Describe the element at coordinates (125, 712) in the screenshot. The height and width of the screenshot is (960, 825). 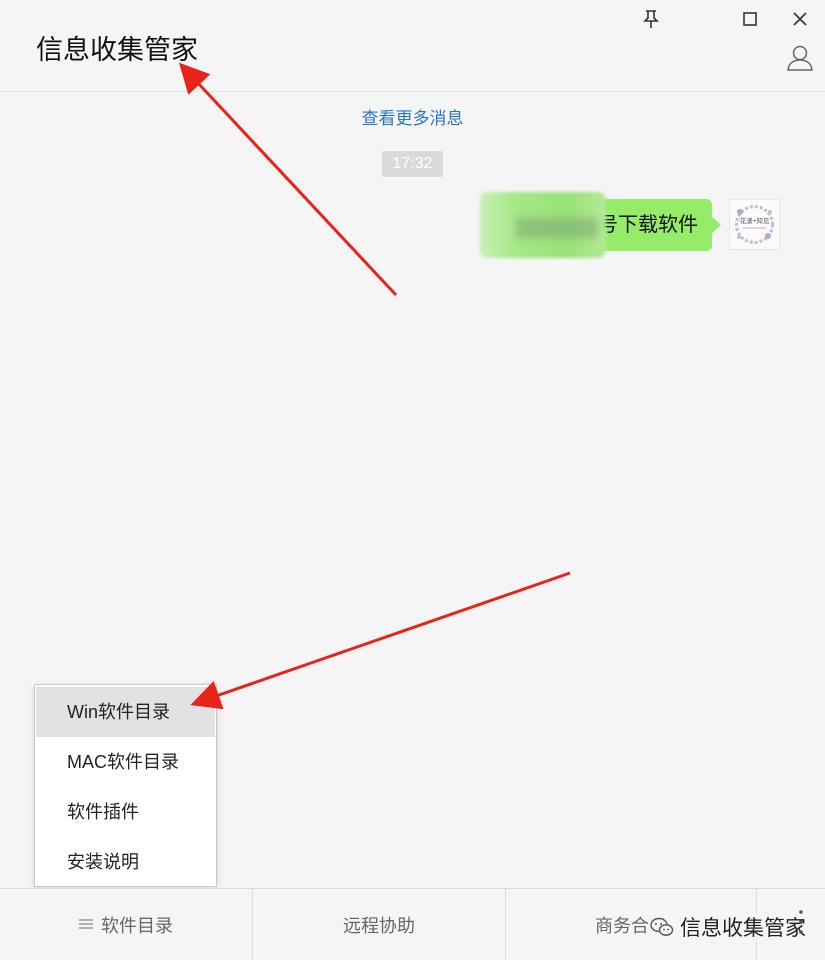
I see `menu-item-win-catalog: Win软件目录` at that location.